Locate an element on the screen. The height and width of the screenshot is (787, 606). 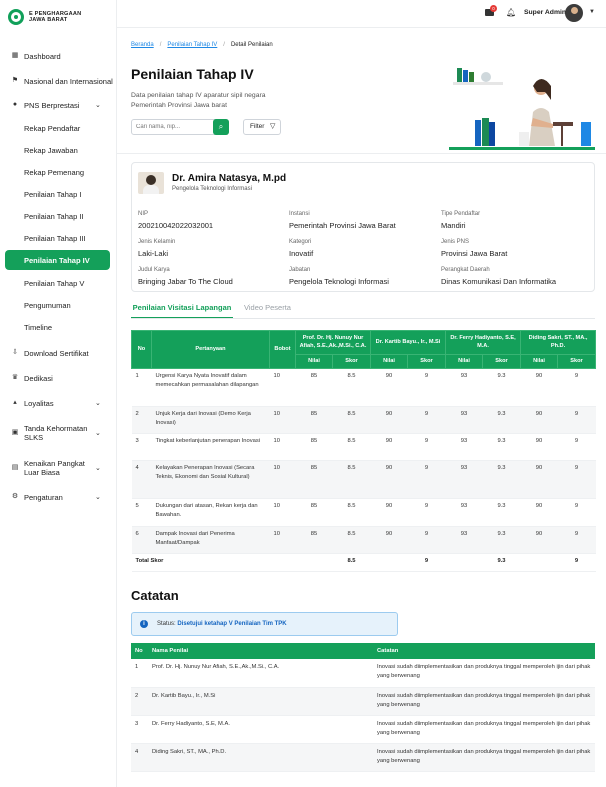
field-jabatan: Jabatan Pengelola Teknologi Informasi is located at coordinates (339, 276).